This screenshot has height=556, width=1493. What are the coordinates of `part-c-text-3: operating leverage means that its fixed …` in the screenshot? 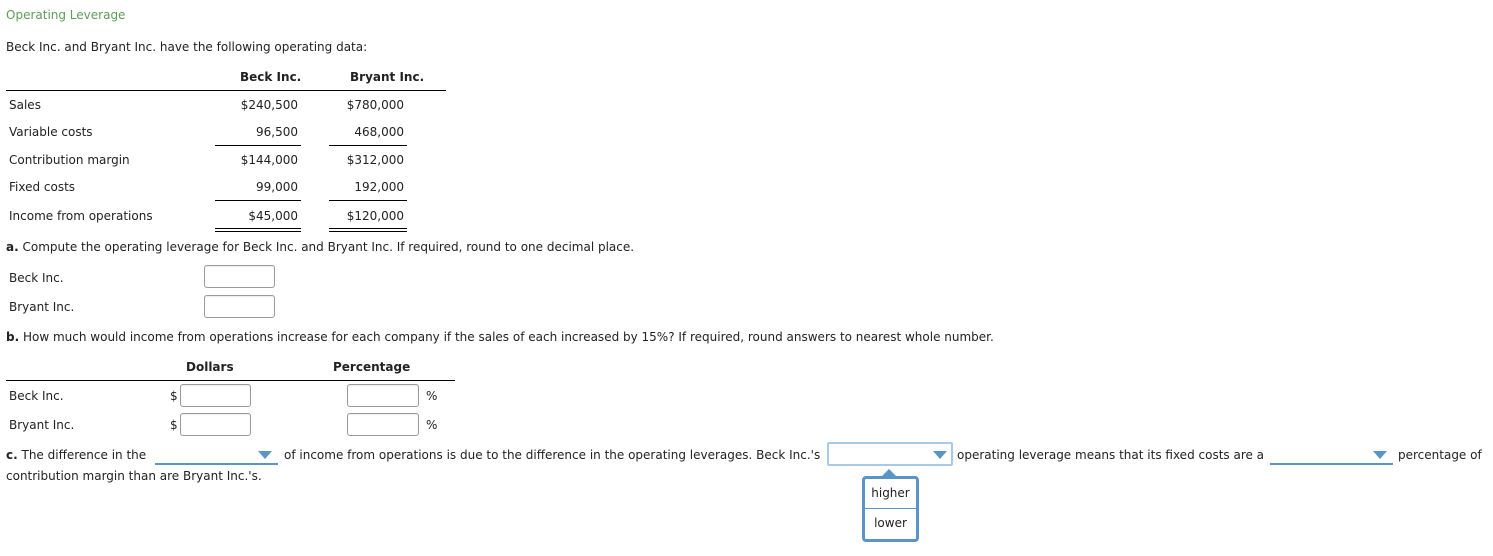 It's located at (1111, 455).